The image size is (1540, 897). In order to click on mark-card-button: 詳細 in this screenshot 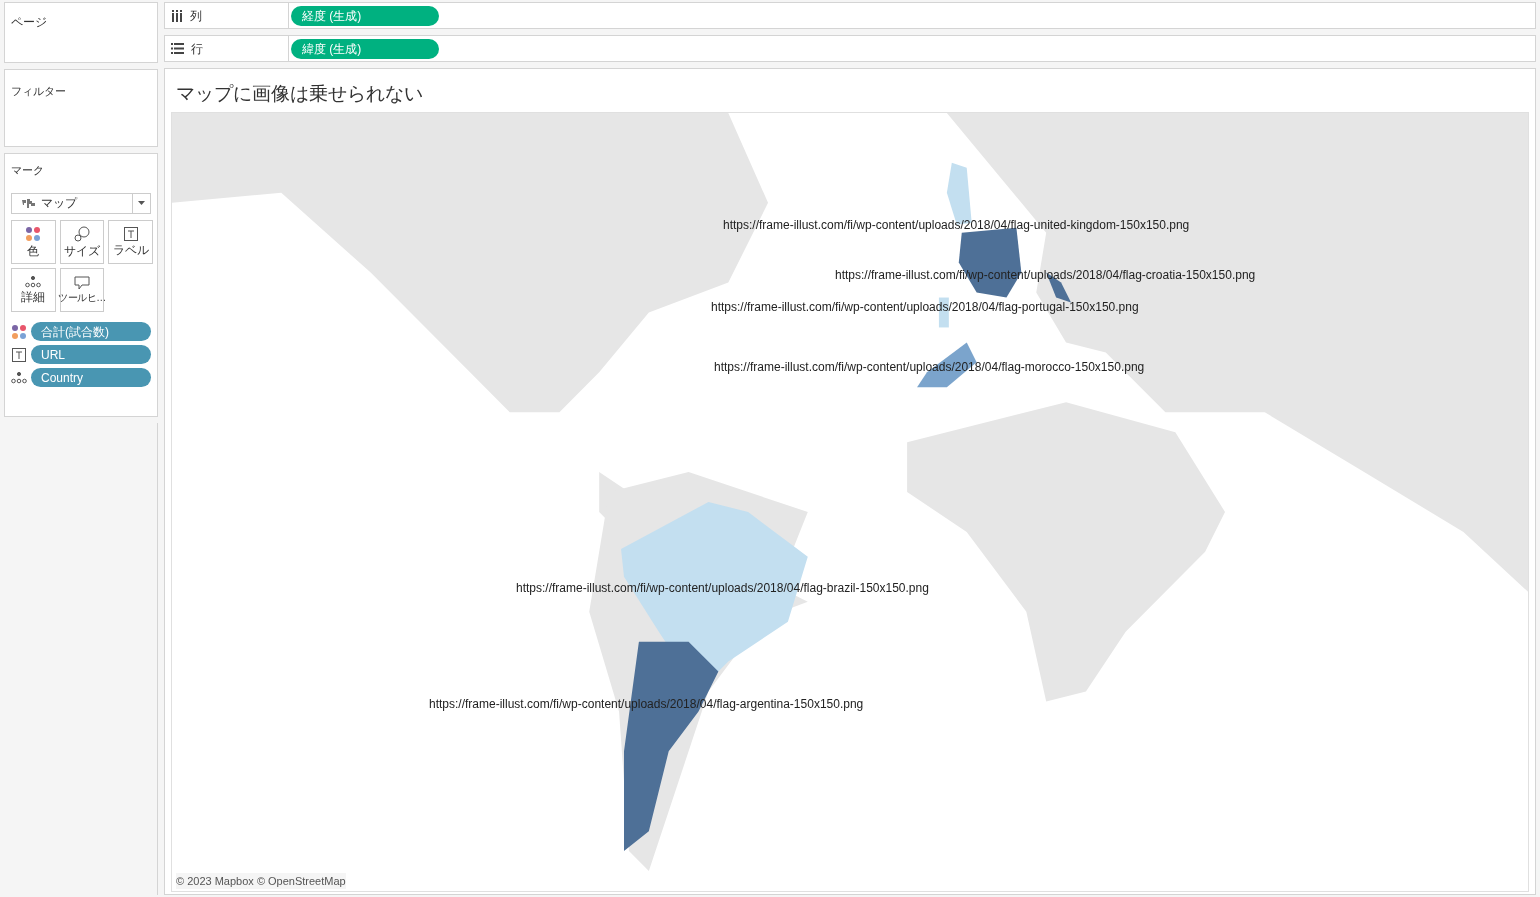, I will do `click(33, 289)`.